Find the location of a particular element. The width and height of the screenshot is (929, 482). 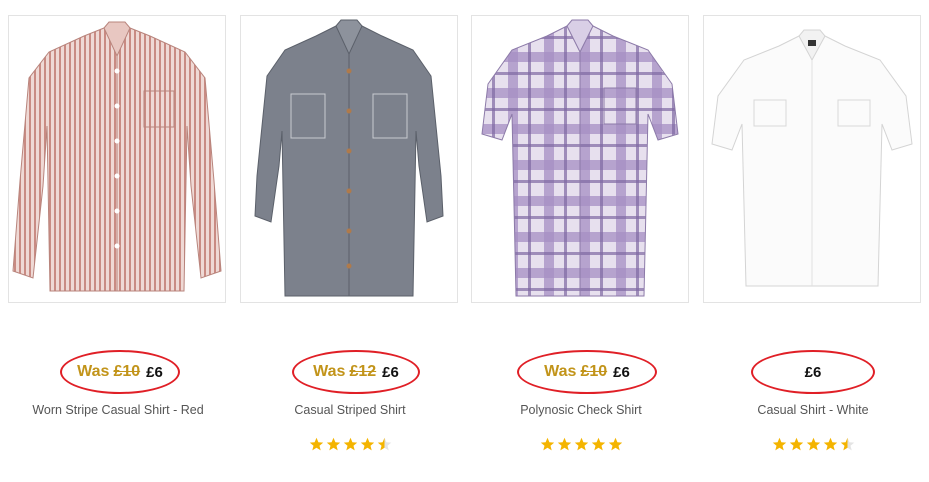

product-name-link: Casual Shirt - White is located at coordinates (813, 410).